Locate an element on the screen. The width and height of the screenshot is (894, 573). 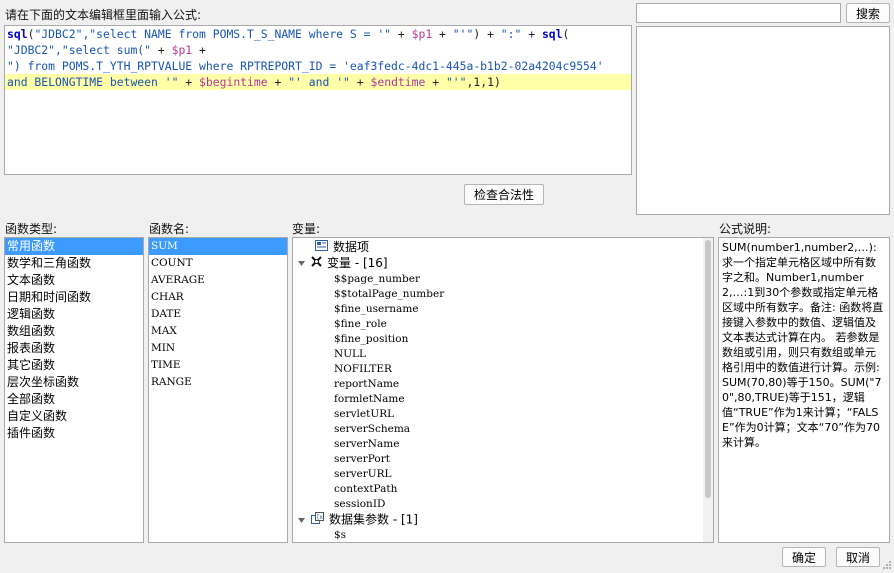
tree-variable-item: serverPort is located at coordinates (362, 459).